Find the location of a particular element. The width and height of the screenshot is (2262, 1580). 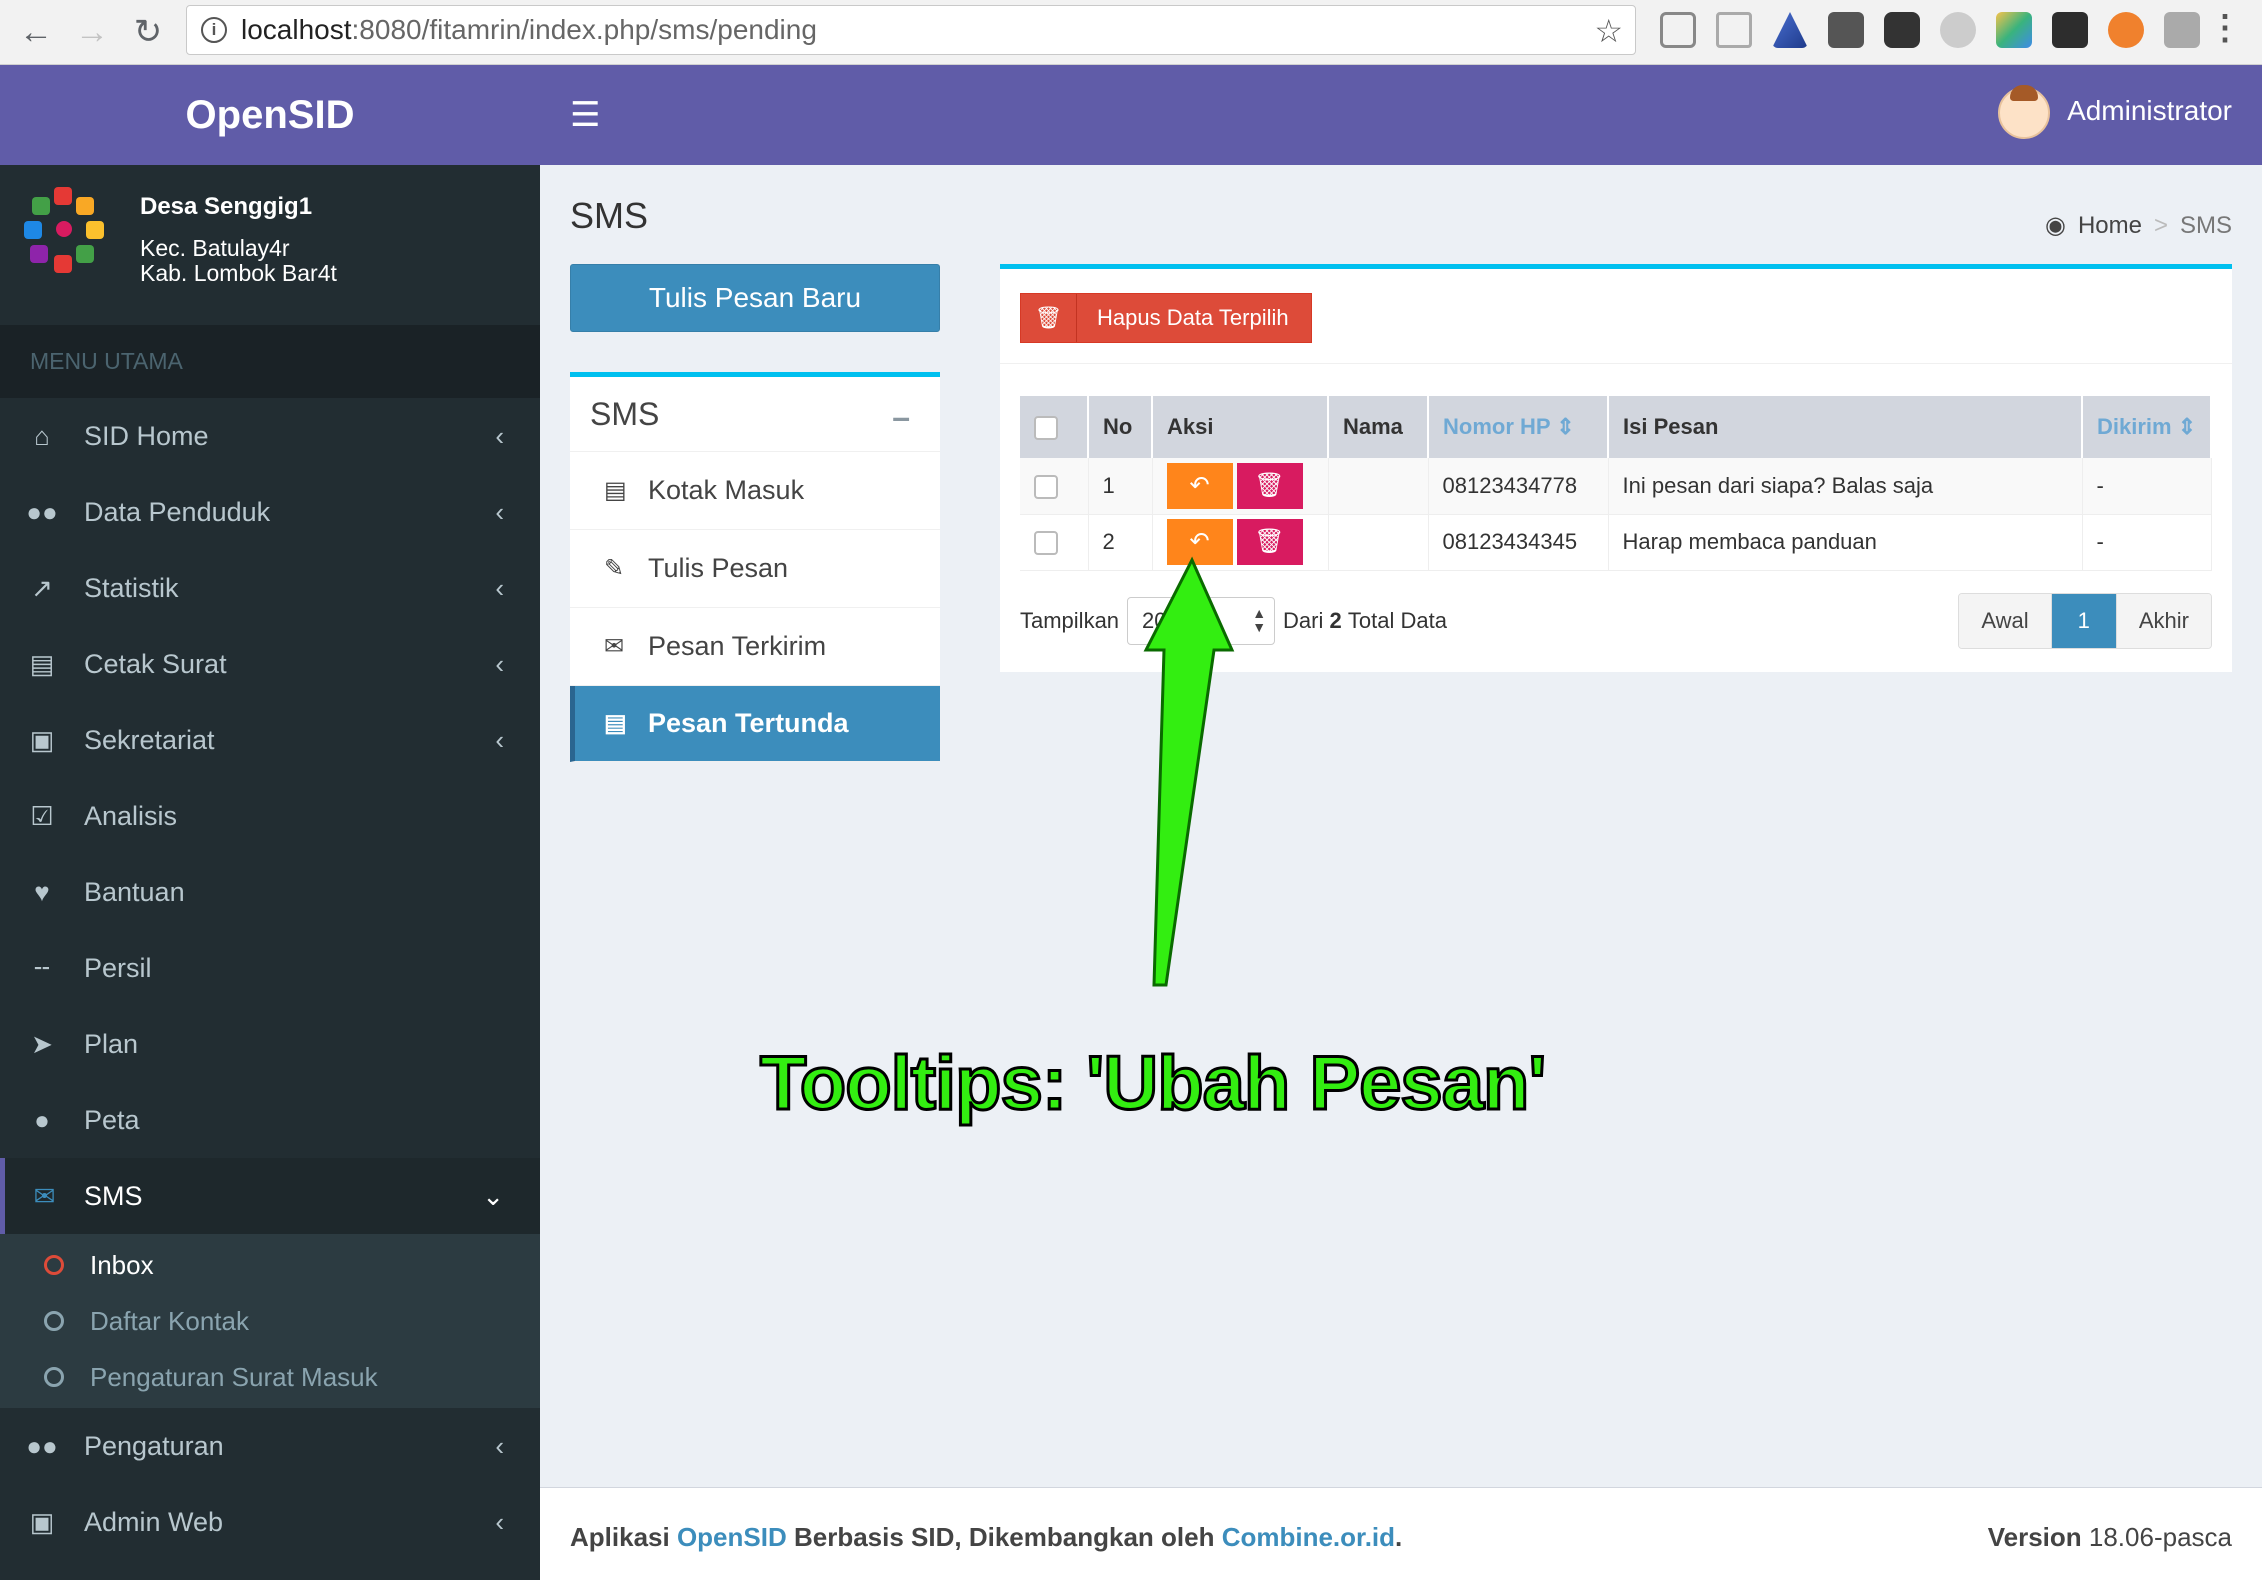

footer-version: Version 18.06-pasca is located at coordinates (2110, 1537).